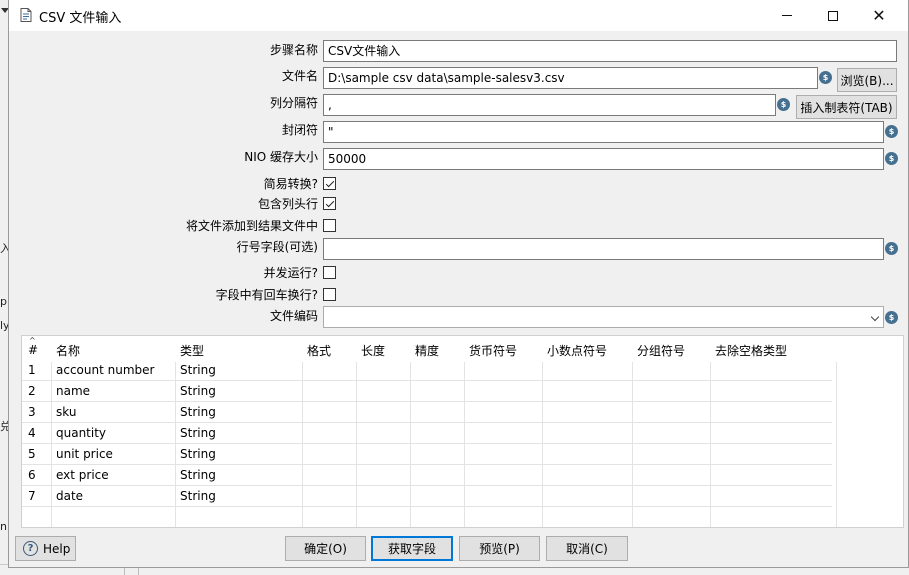  What do you see at coordinates (84, 454) in the screenshot?
I see `field-name-cell: unit price` at bounding box center [84, 454].